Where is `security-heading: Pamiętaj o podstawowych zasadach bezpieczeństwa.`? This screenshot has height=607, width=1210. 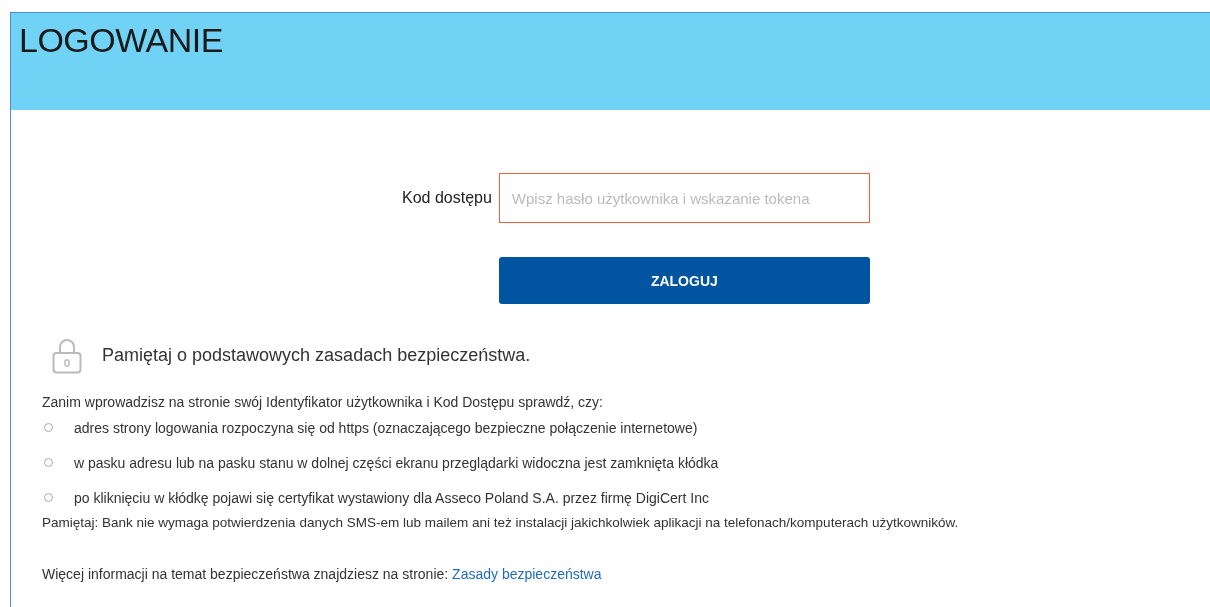 security-heading: Pamiętaj o podstawowych zasadach bezpieczeństwa. is located at coordinates (316, 355).